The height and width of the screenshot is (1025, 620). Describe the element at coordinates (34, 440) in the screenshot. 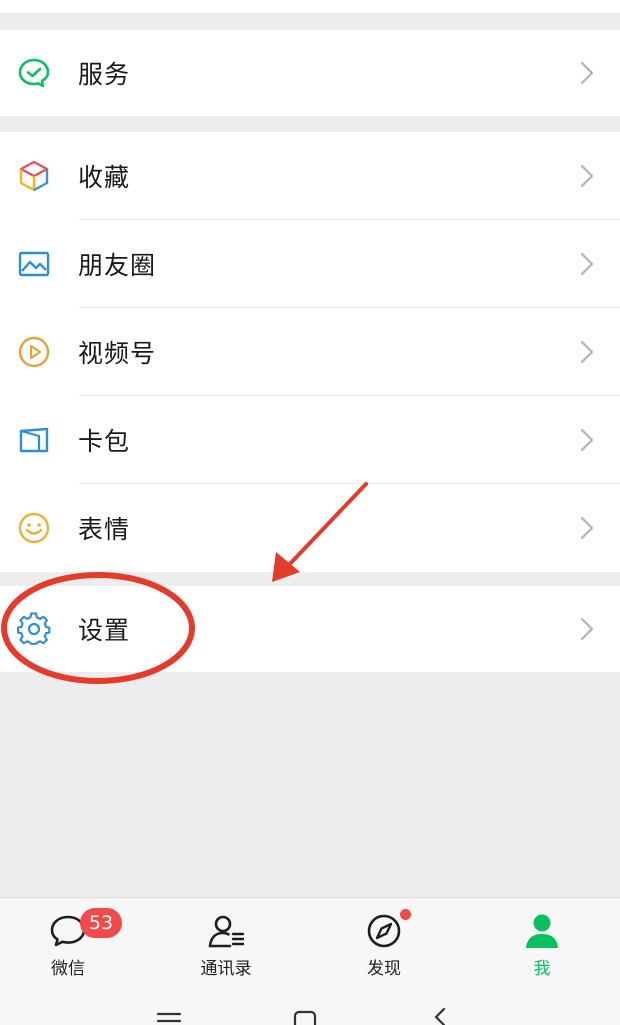

I see `card-icon` at that location.